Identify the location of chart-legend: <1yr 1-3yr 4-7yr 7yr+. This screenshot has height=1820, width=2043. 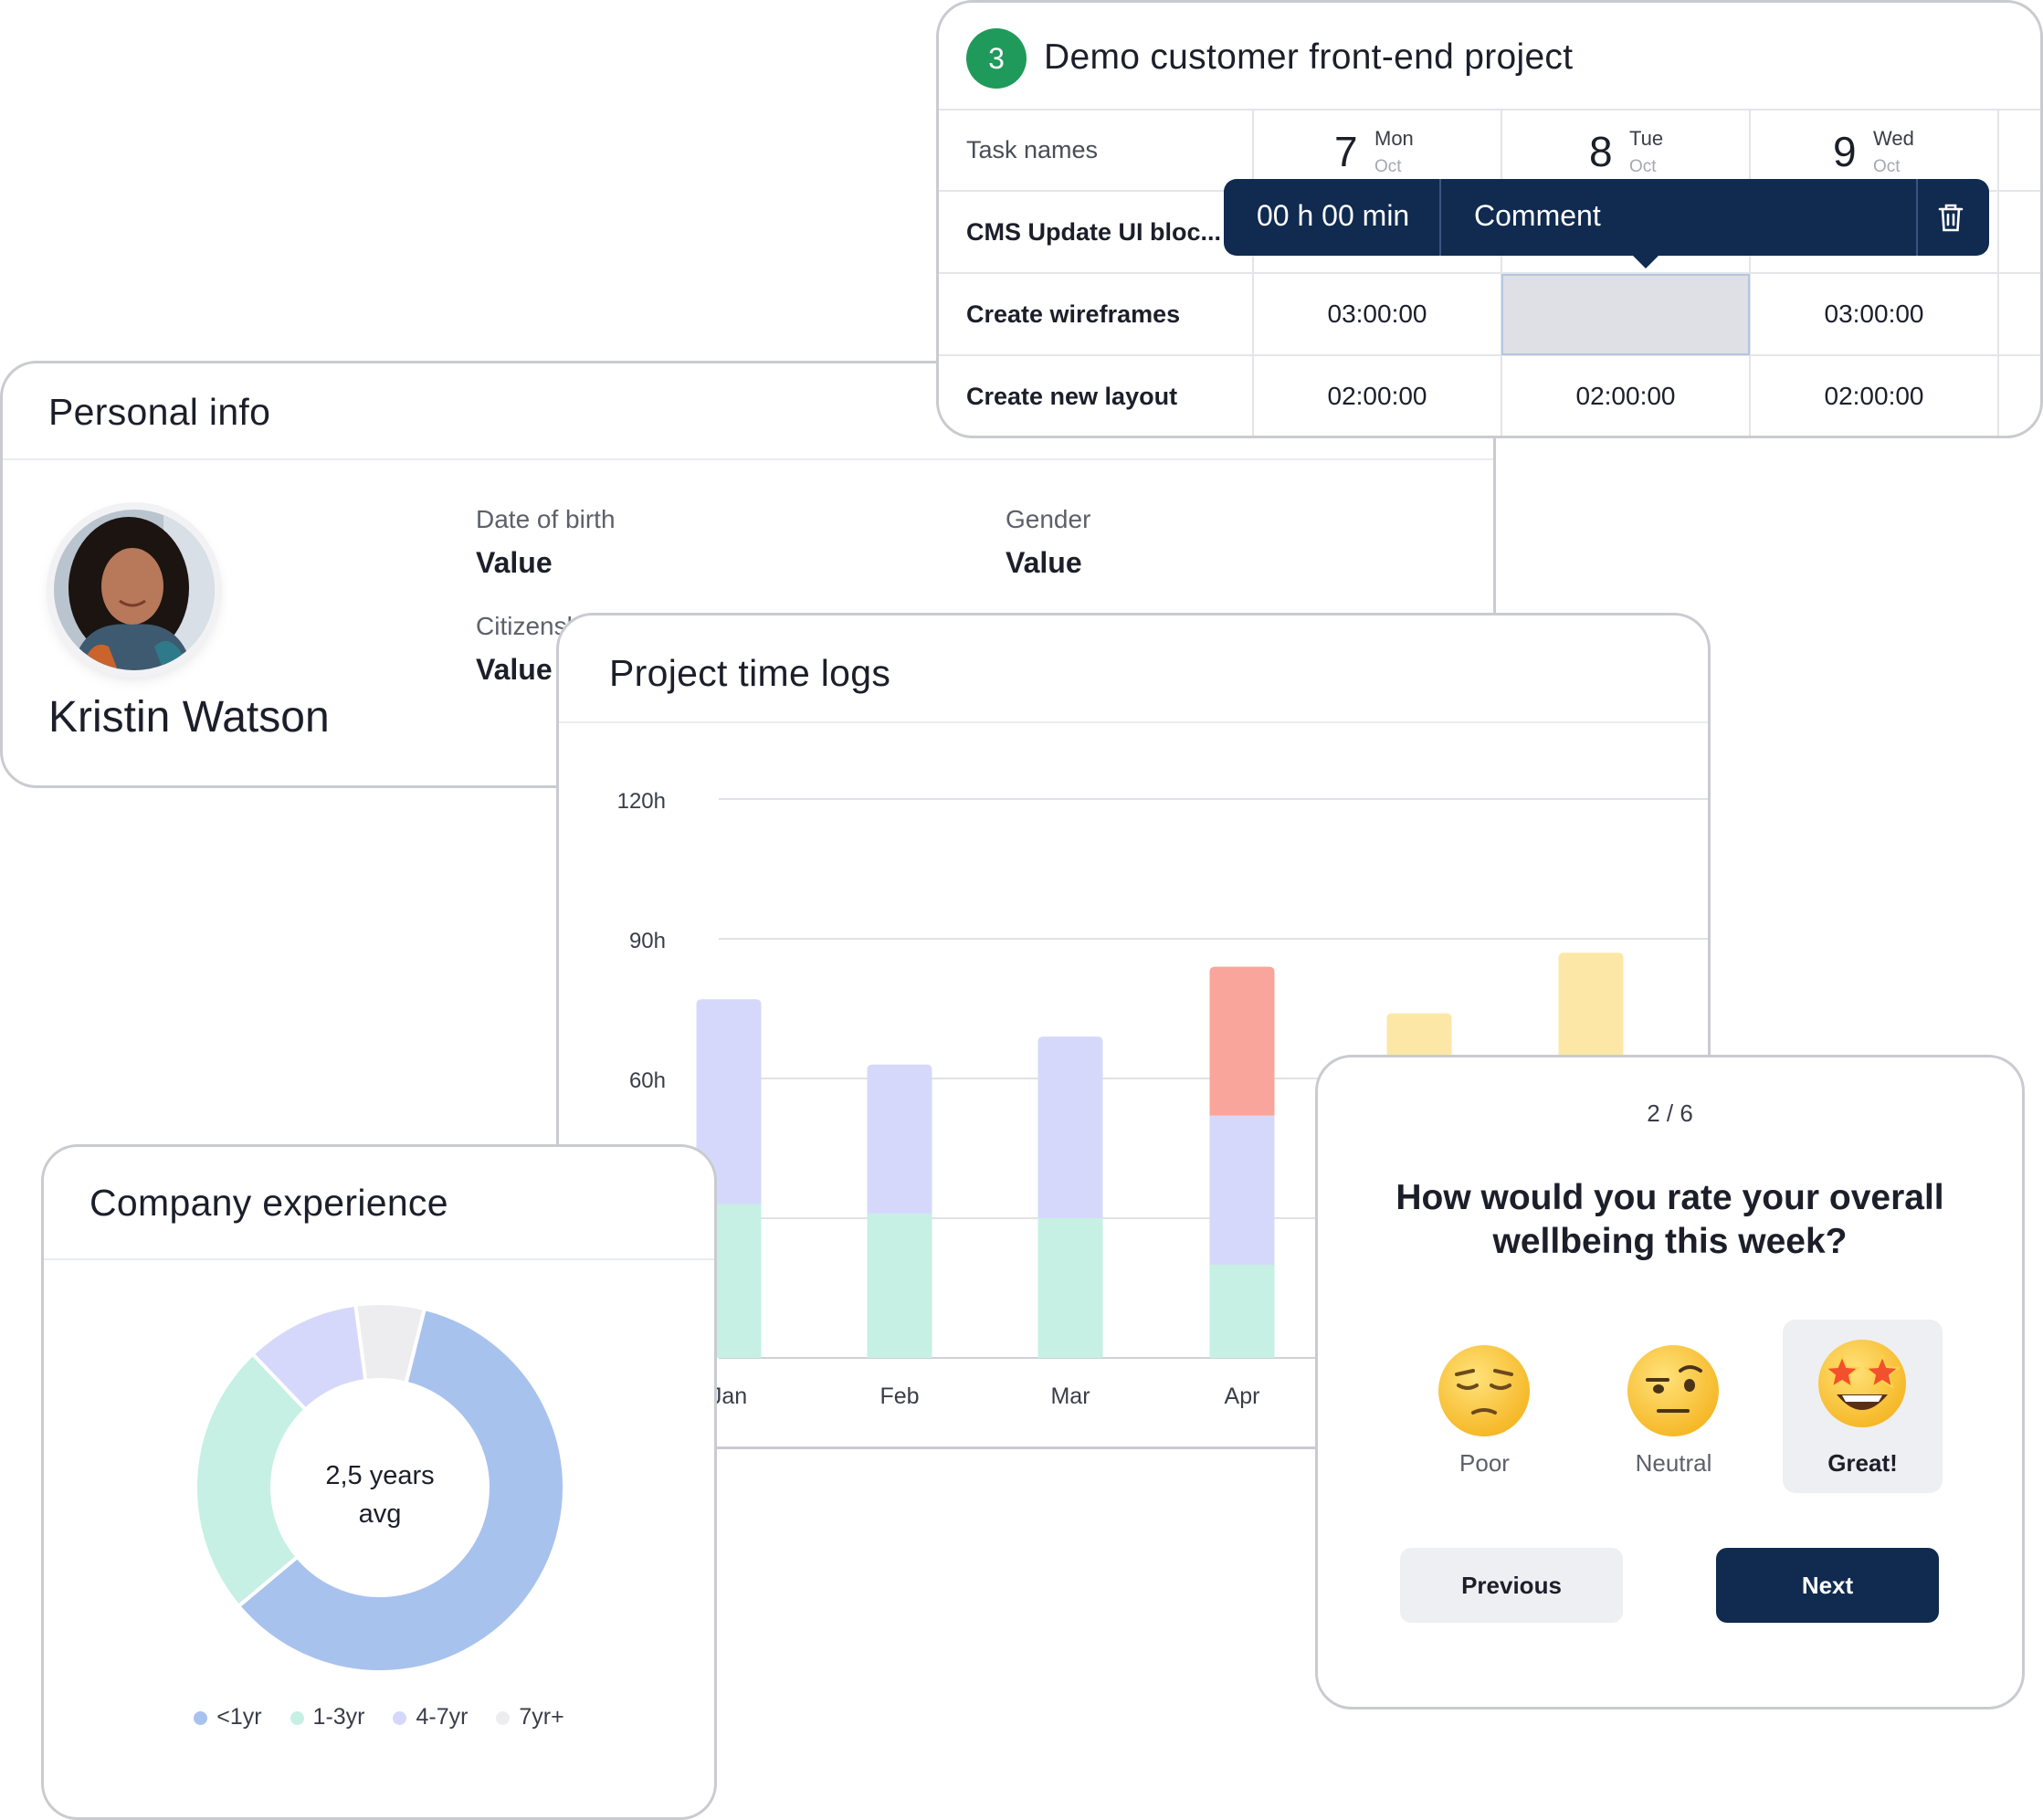
(379, 1717).